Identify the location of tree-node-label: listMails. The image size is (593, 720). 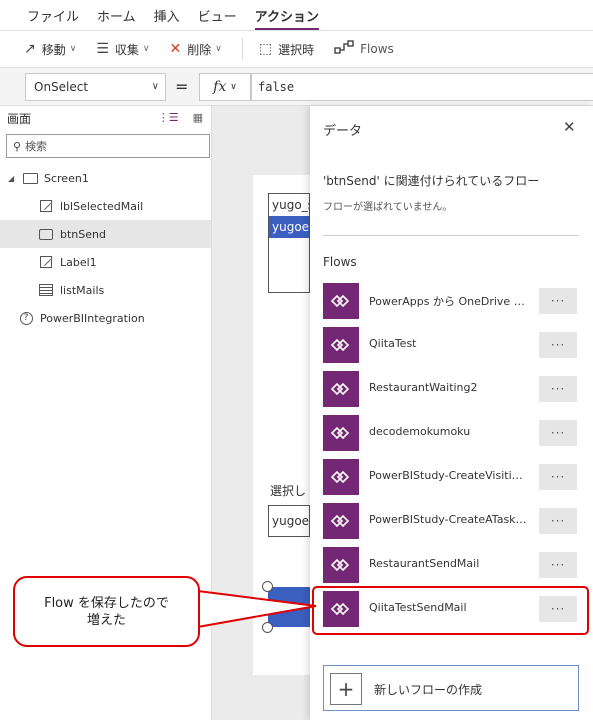
(82, 290).